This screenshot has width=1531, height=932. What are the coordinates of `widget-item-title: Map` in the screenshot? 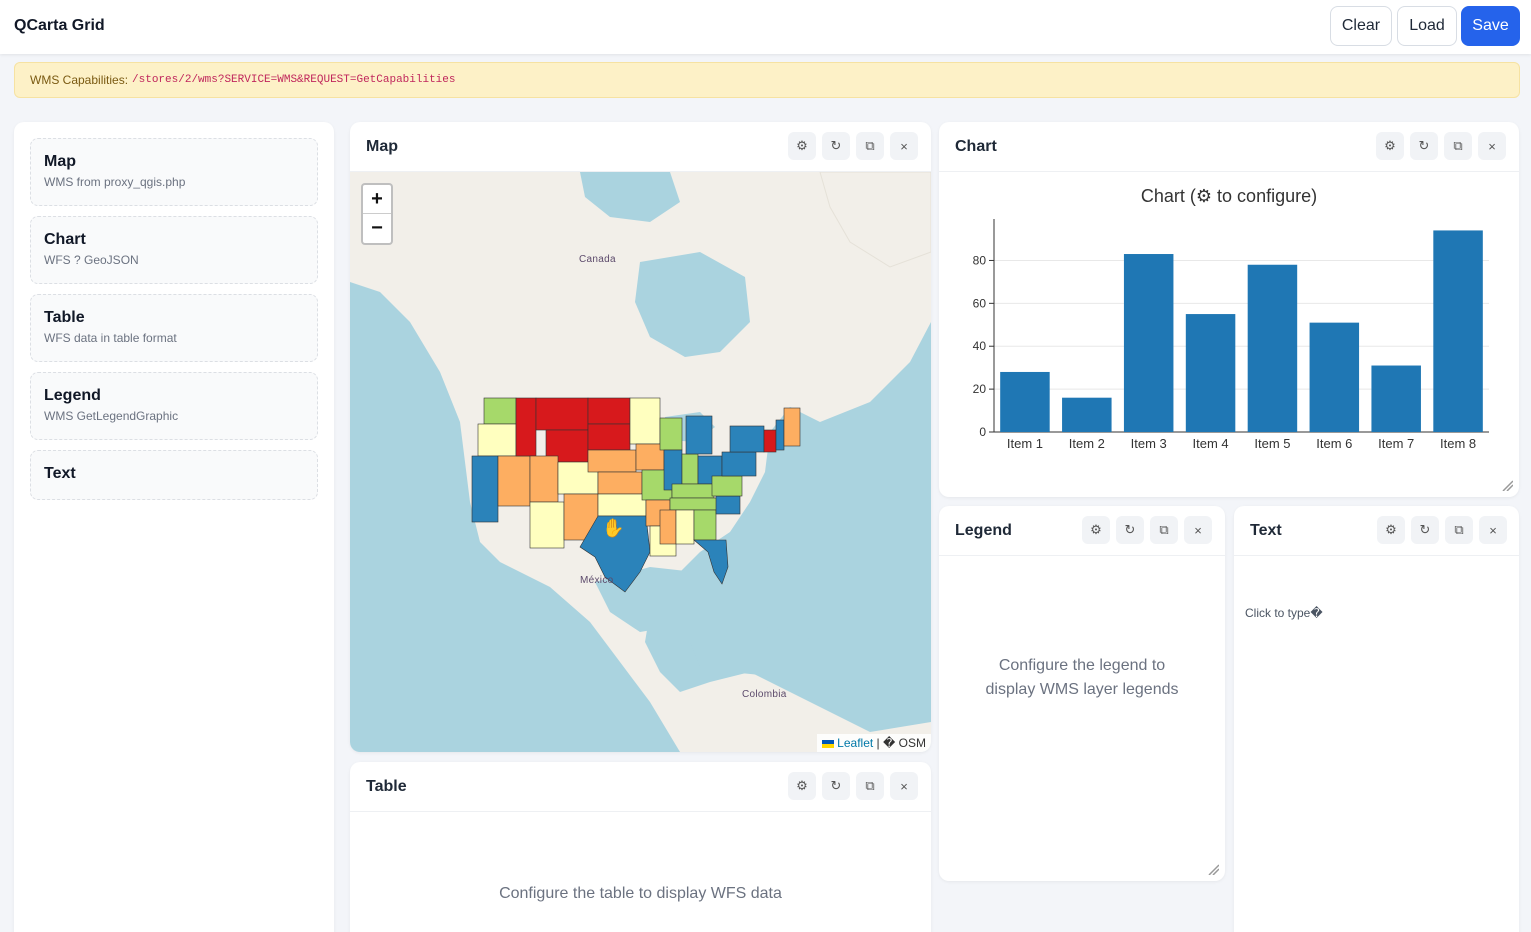 It's located at (60, 161).